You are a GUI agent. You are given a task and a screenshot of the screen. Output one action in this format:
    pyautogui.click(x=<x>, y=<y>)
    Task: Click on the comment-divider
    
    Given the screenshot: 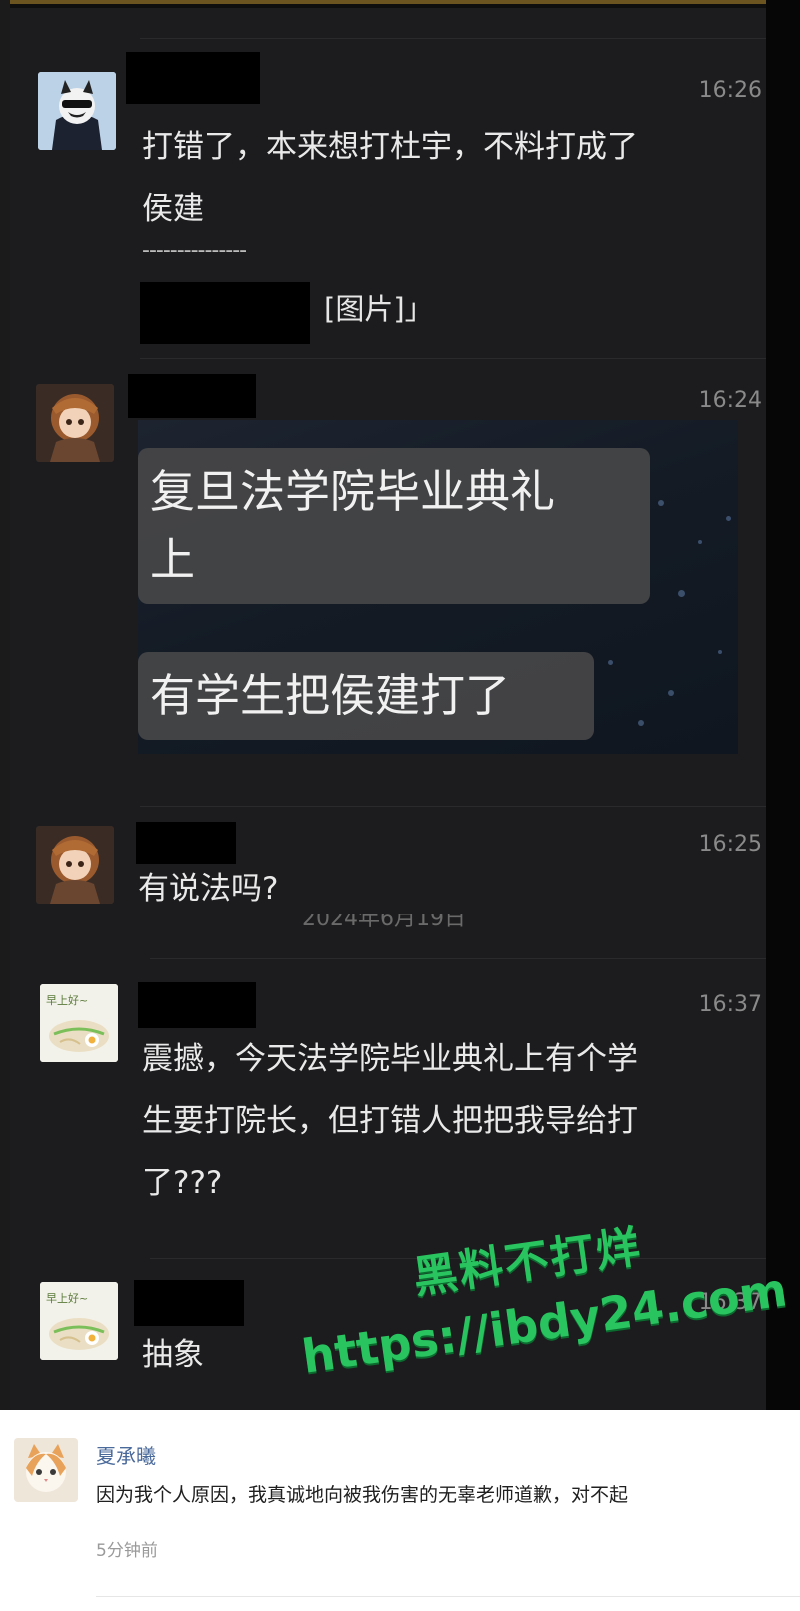 What is the action you would take?
    pyautogui.click(x=448, y=1596)
    